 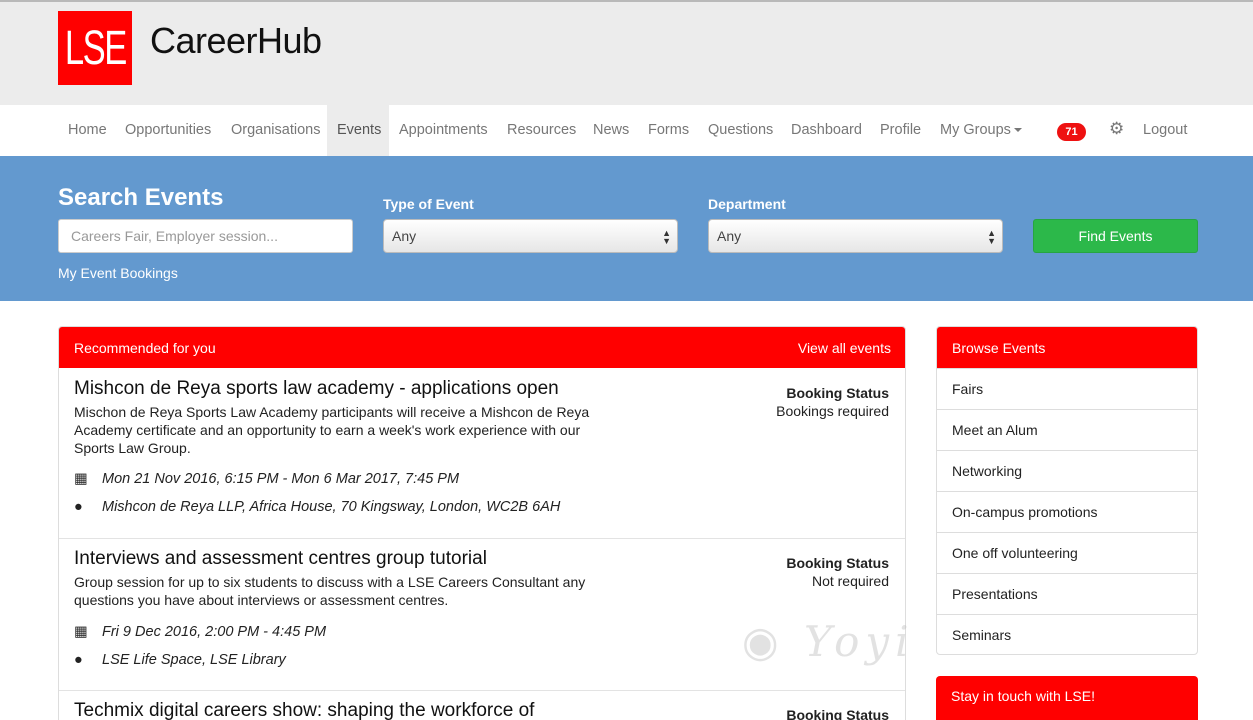 What do you see at coordinates (530, 236) in the screenshot?
I see `type-of-event-select: Any ▲ ▼` at bounding box center [530, 236].